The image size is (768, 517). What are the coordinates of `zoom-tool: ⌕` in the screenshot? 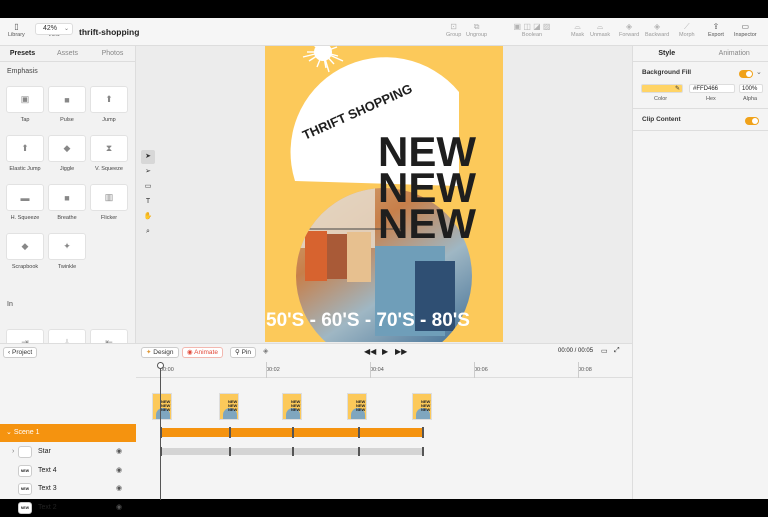 It's located at (148, 232).